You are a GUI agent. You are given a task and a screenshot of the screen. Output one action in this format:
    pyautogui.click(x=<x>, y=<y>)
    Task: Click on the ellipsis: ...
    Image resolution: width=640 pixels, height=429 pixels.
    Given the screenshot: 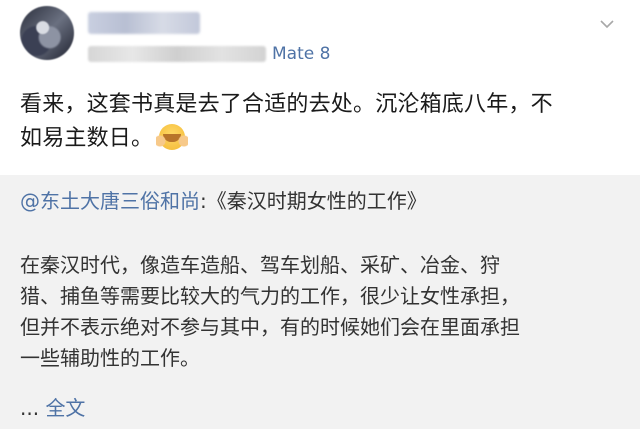 What is the action you would take?
    pyautogui.click(x=30, y=408)
    